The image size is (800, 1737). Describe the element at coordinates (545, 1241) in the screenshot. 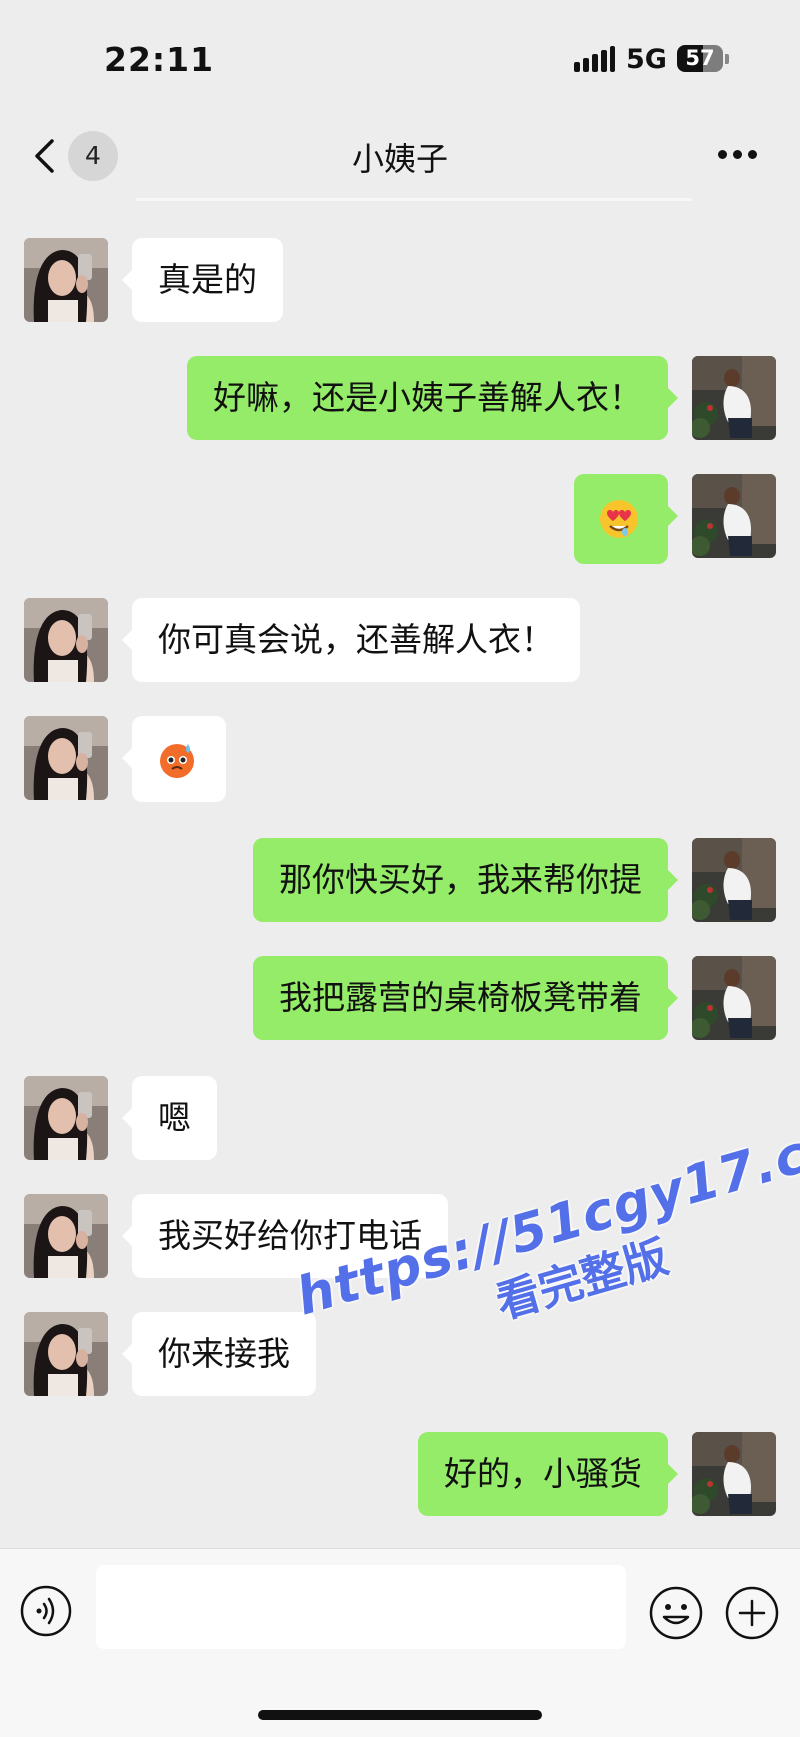

I see `watermark-overlay: https://51cgy17.com 看完整版` at that location.